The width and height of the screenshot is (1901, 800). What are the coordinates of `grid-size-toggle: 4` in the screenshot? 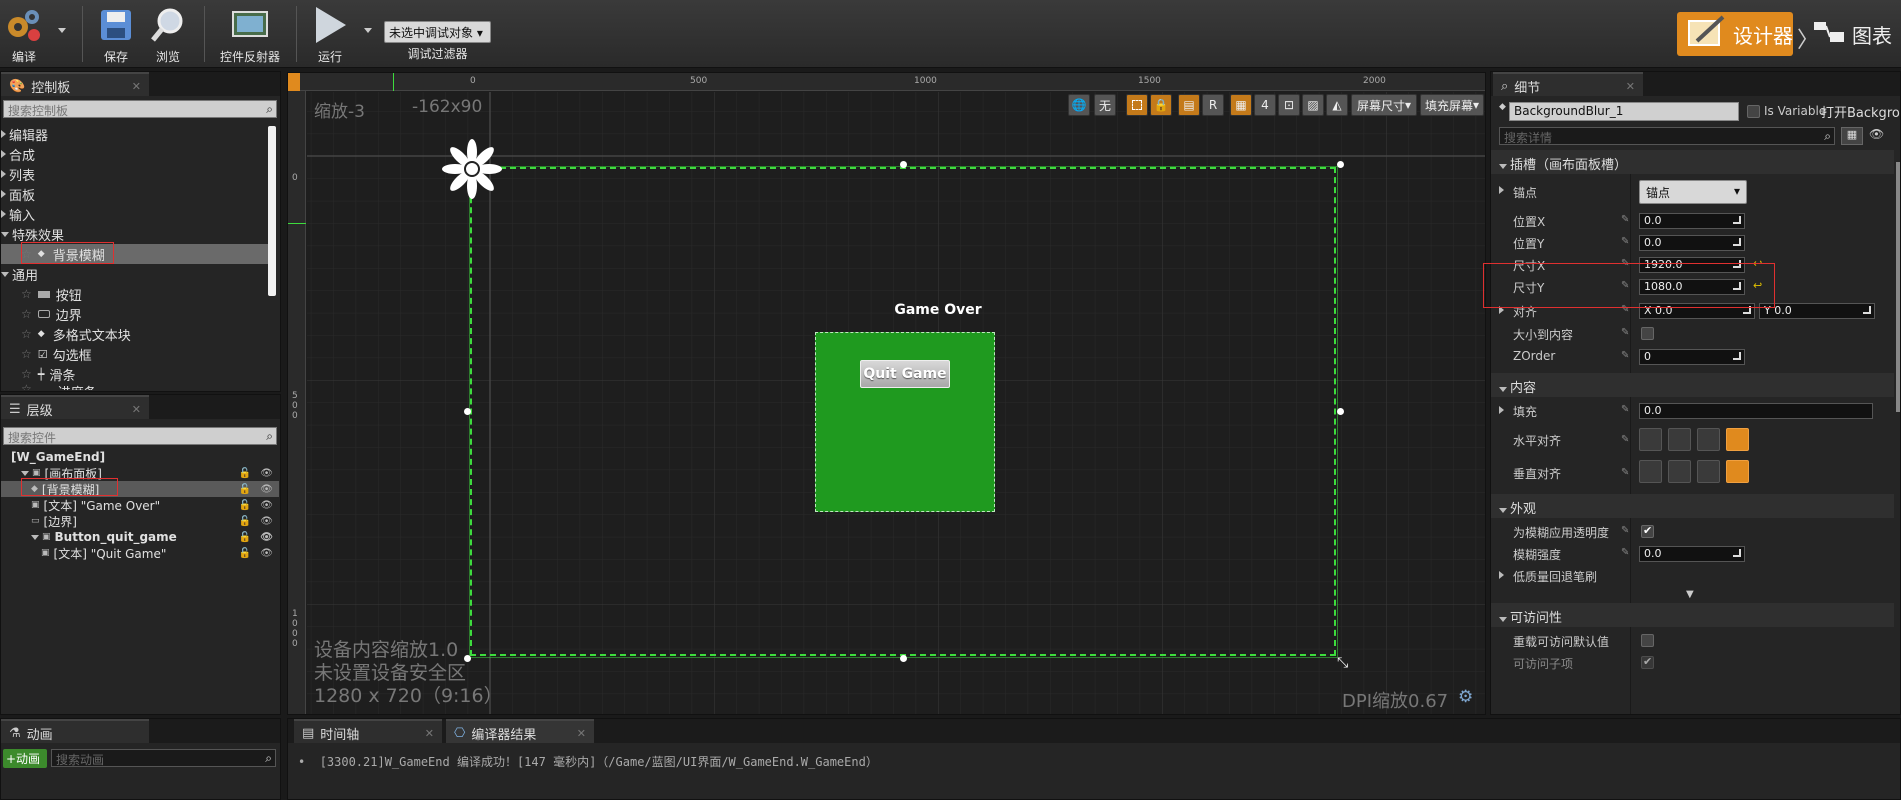 It's located at (1265, 105).